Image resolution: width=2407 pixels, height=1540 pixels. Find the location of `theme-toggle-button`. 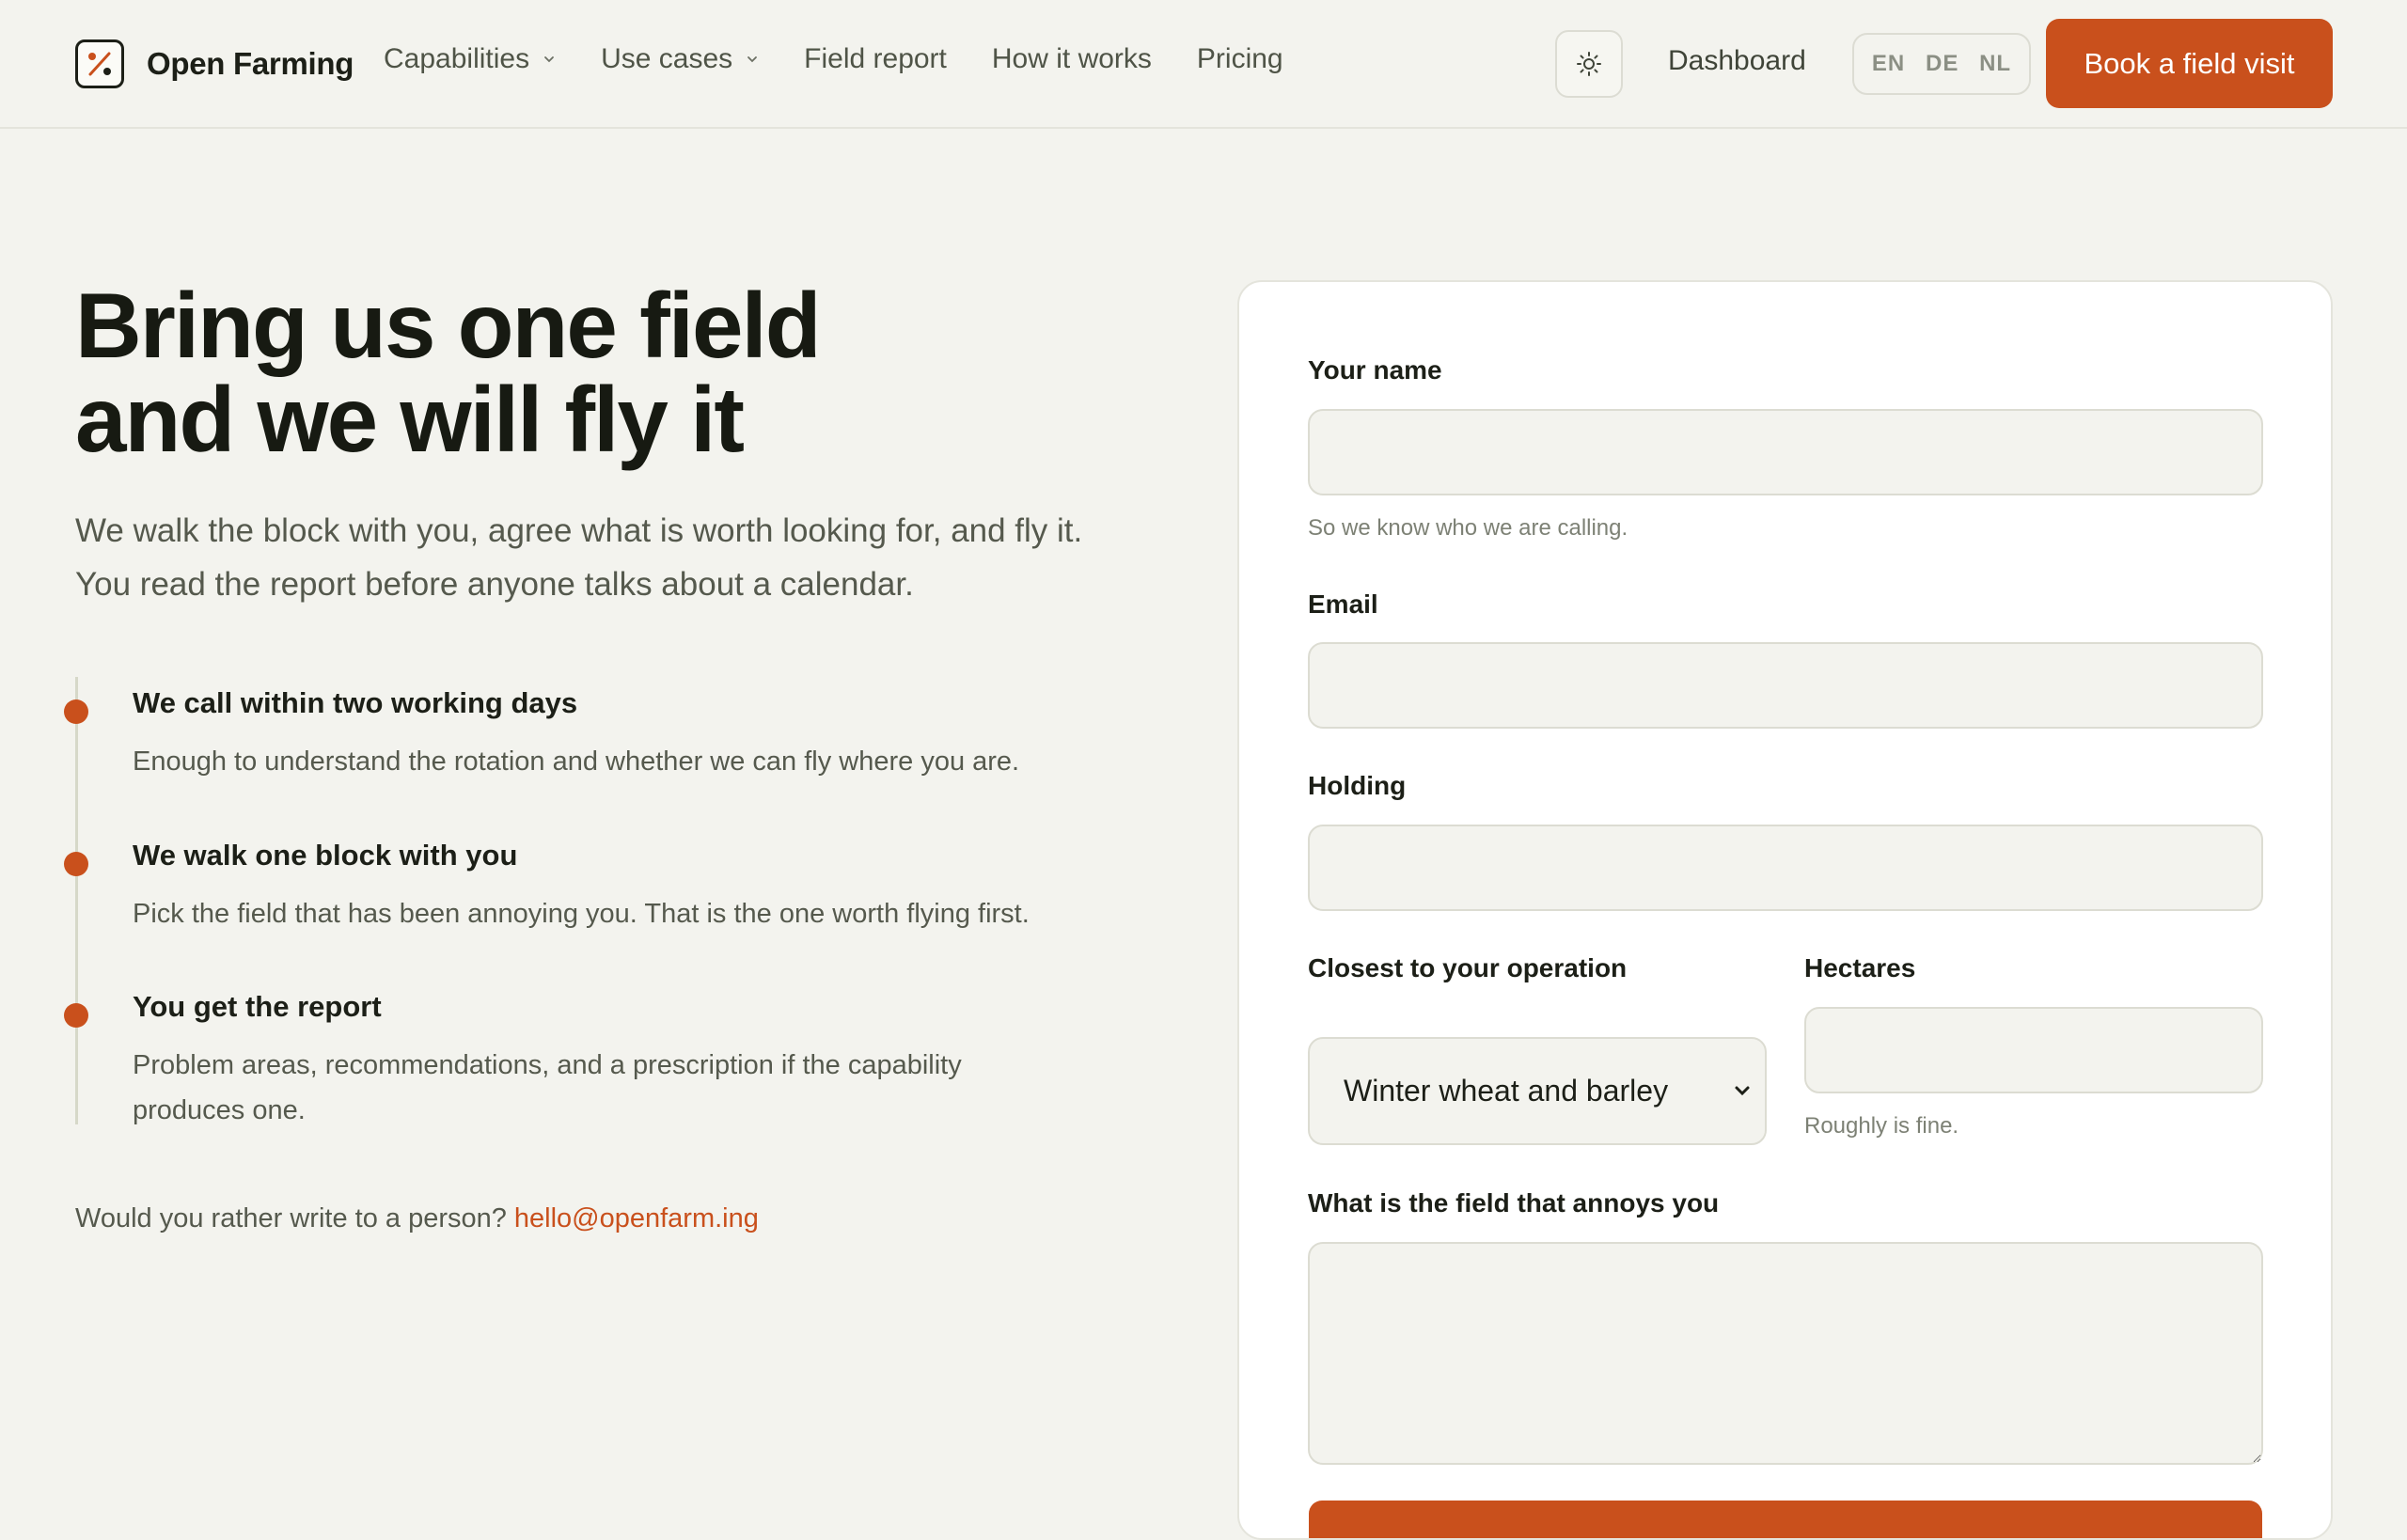

theme-toggle-button is located at coordinates (1589, 64).